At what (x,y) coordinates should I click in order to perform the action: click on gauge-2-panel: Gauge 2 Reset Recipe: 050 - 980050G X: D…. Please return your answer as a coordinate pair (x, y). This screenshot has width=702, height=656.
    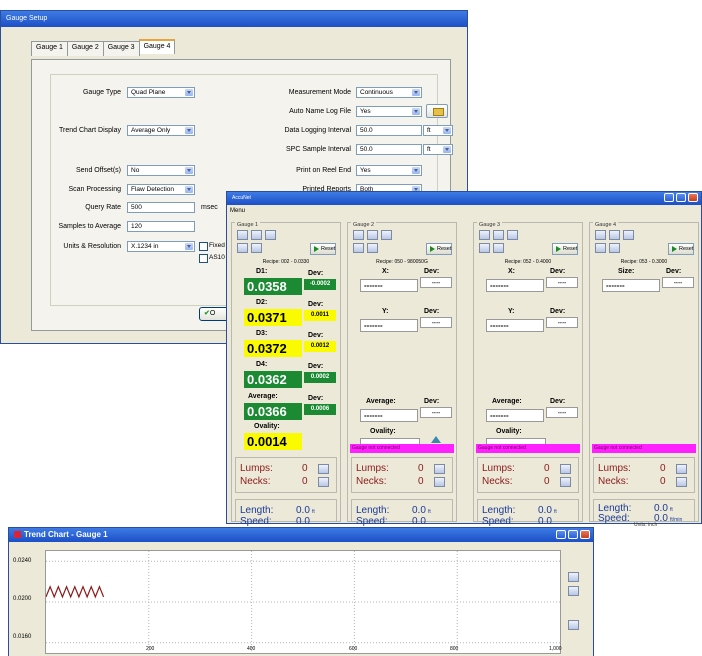
    Looking at the image, I should click on (402, 374).